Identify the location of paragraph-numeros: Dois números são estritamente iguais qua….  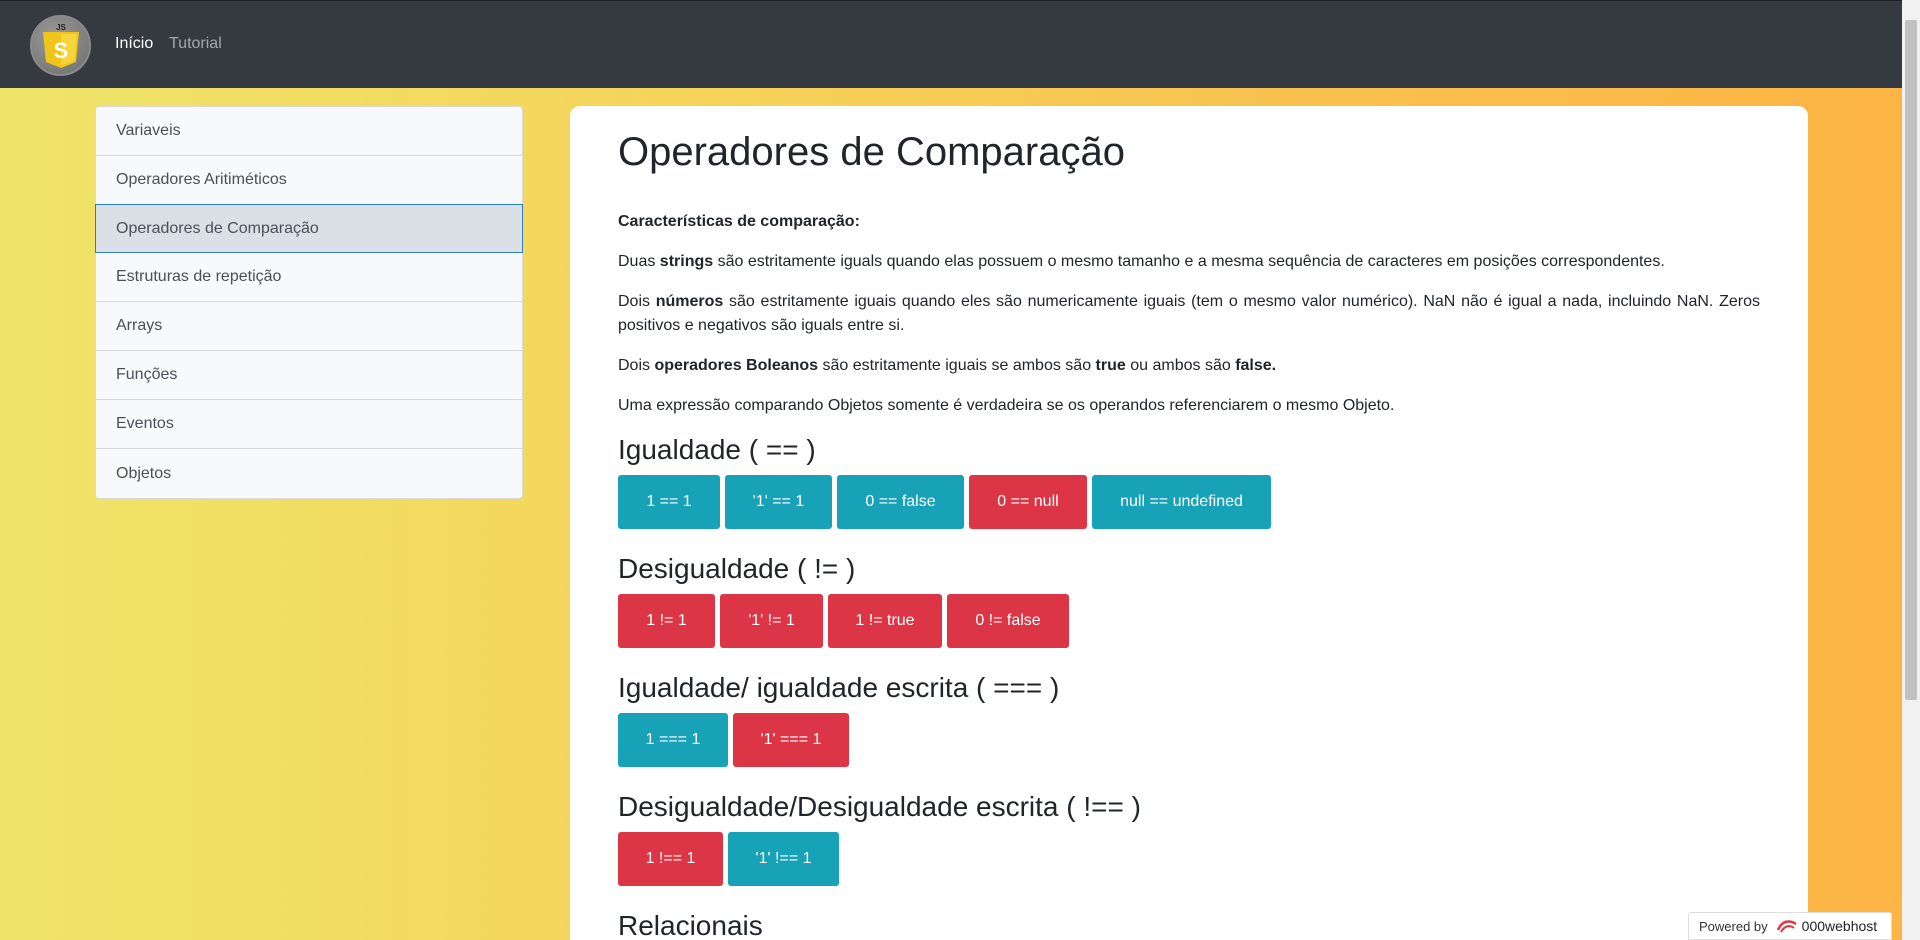
(1189, 313).